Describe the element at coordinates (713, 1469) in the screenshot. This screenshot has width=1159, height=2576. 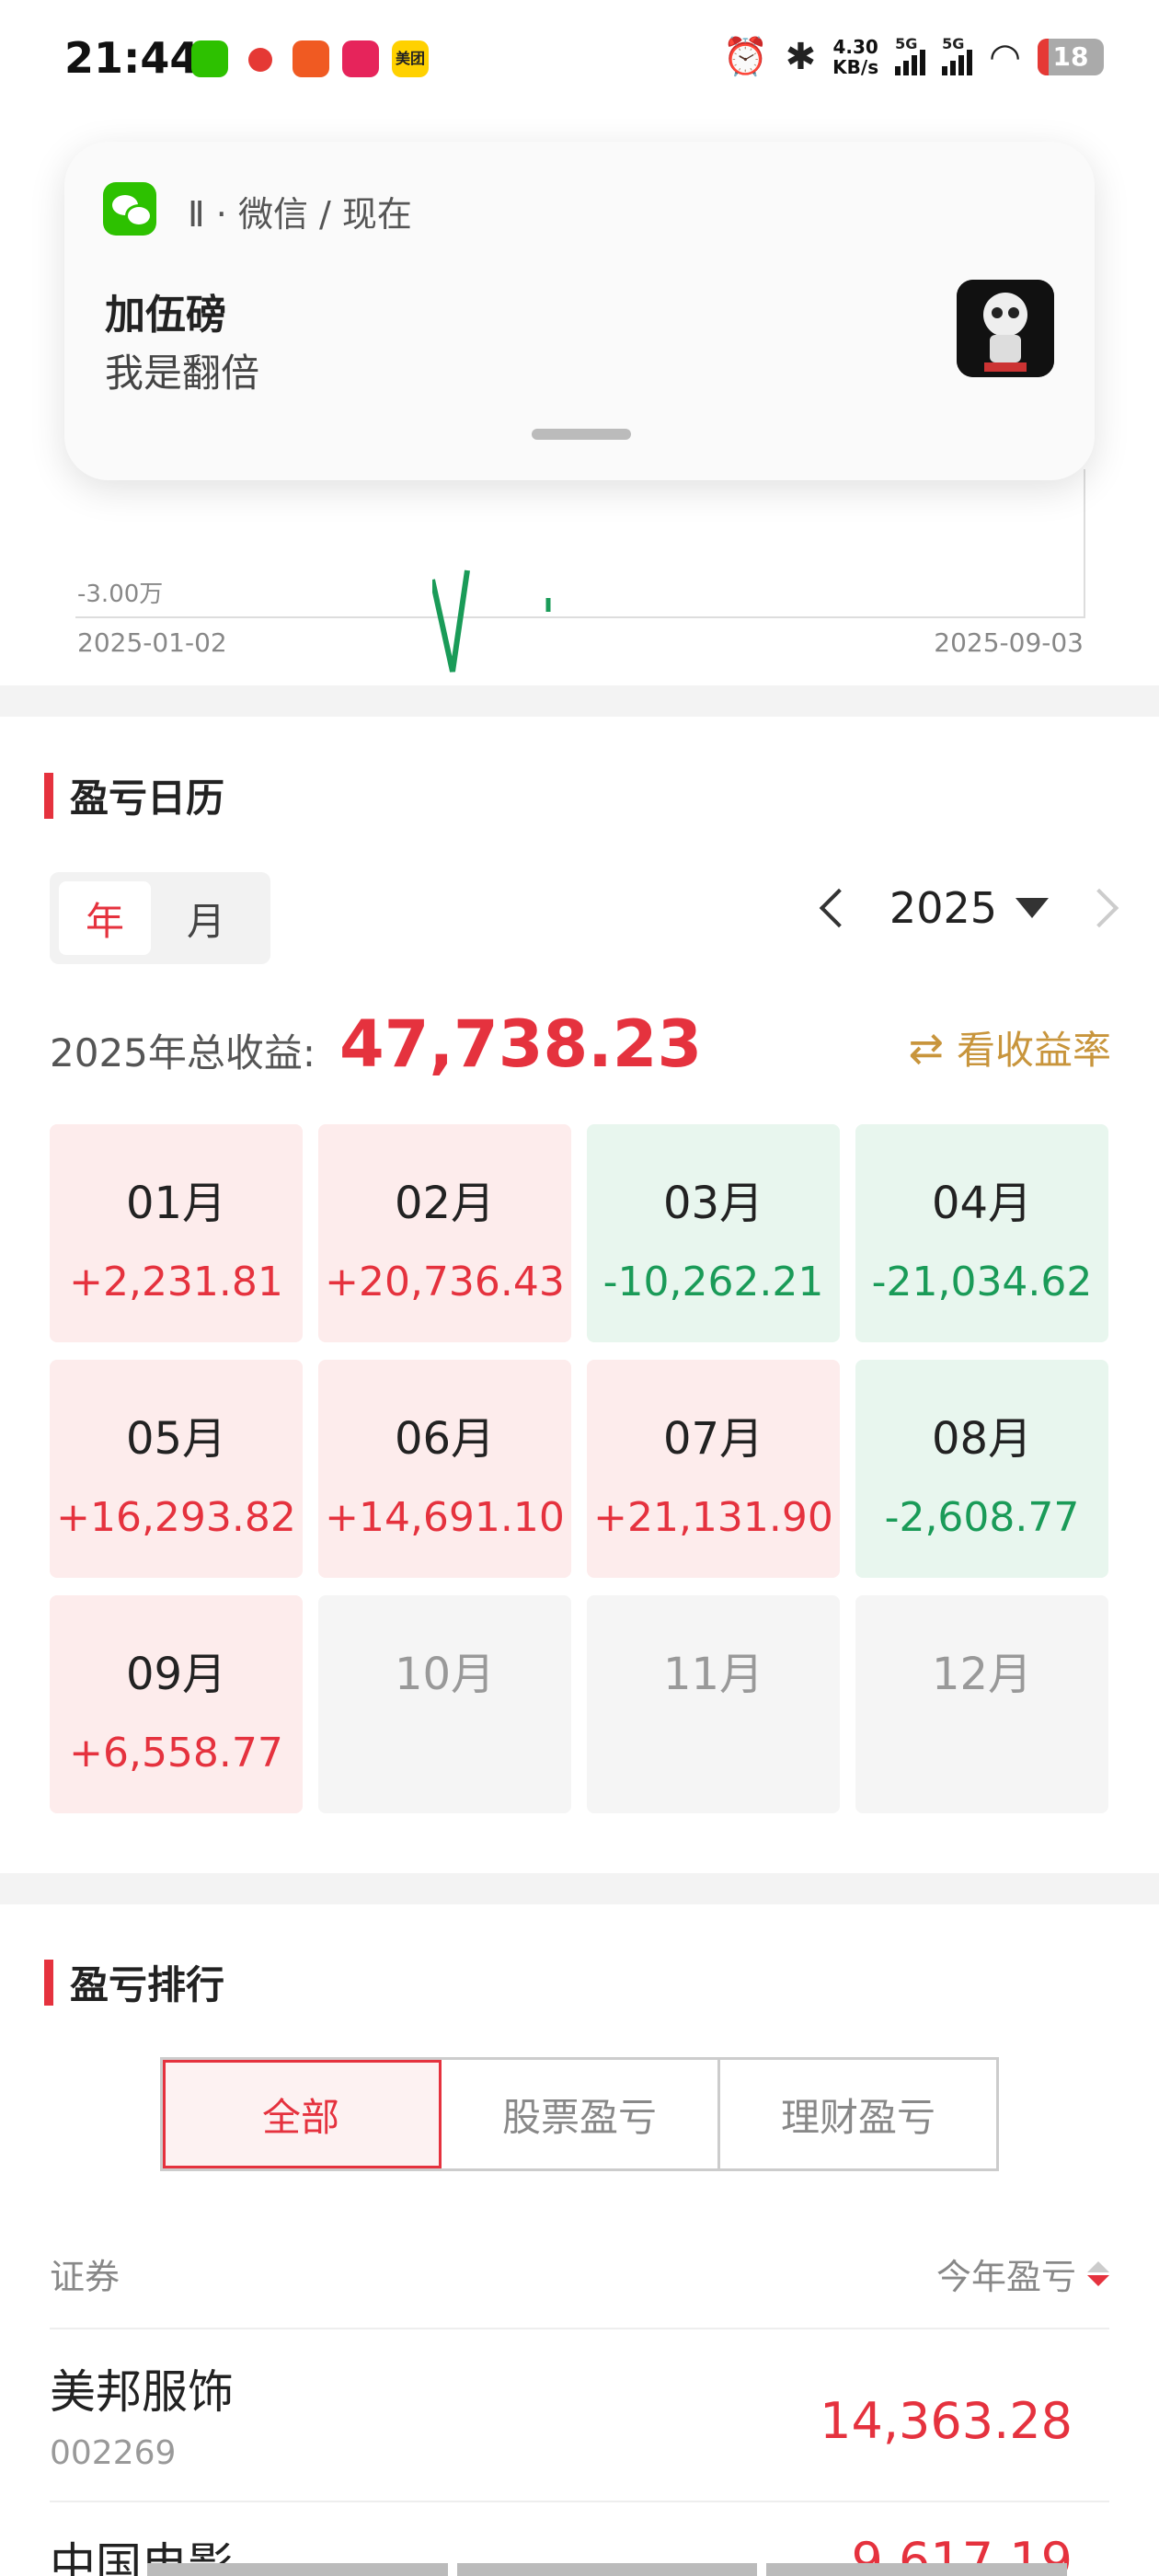
I see `month-cell: 07月 +21,131.90` at that location.